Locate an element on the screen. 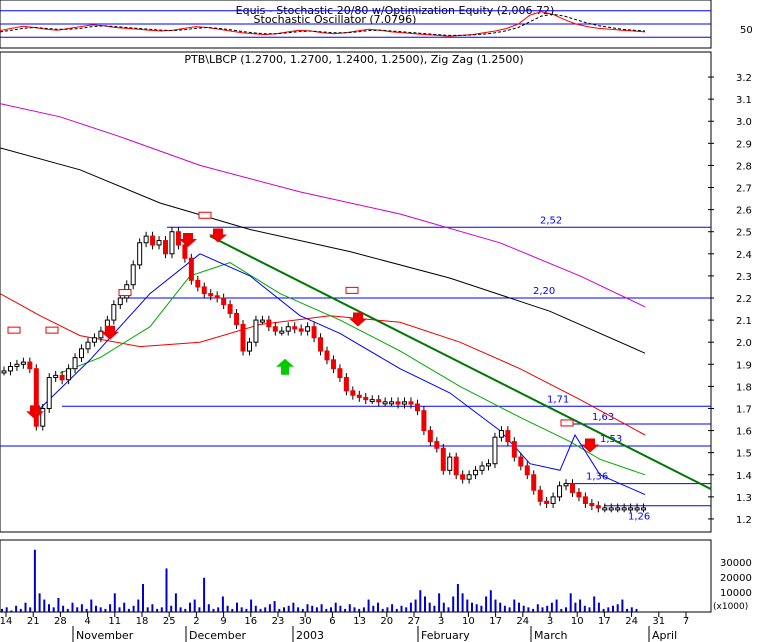 The width and height of the screenshot is (758, 642). x-tick-label-16: 3 is located at coordinates (441, 621).